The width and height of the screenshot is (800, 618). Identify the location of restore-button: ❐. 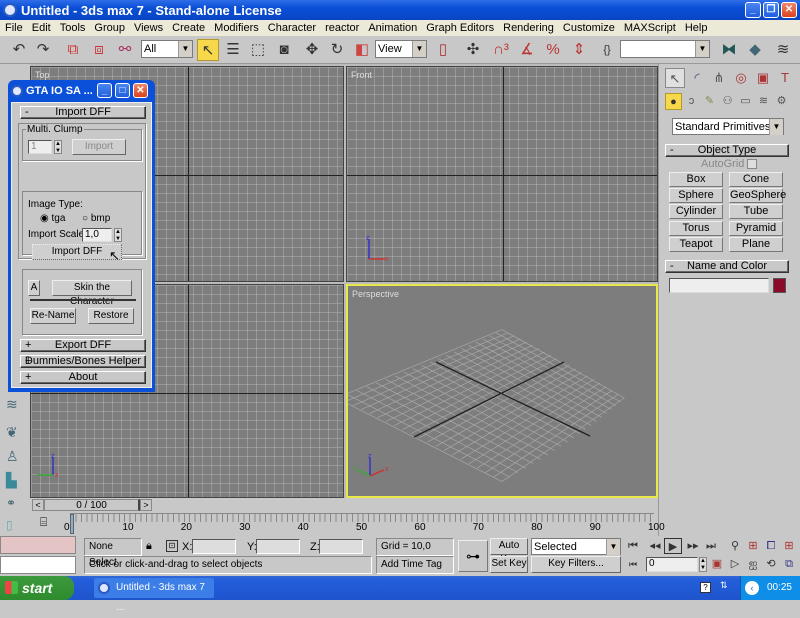
(771, 10).